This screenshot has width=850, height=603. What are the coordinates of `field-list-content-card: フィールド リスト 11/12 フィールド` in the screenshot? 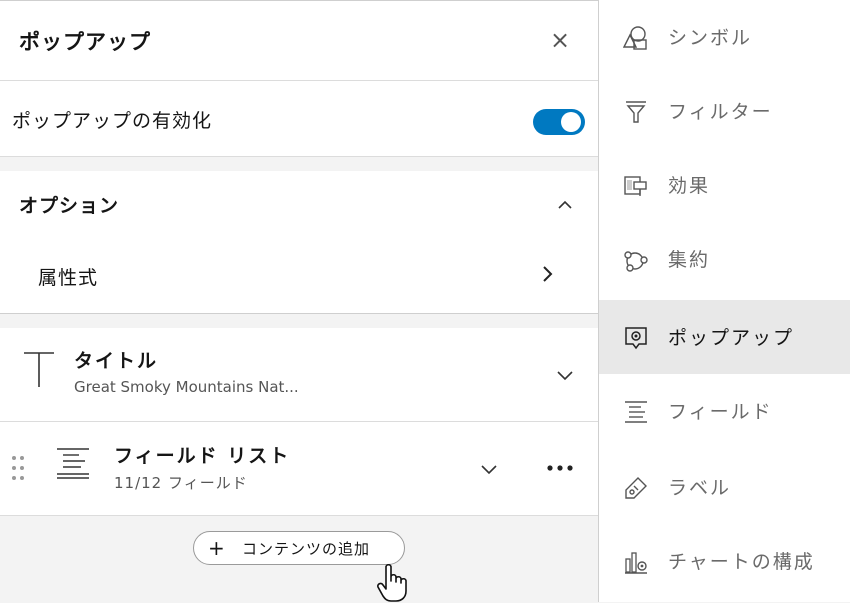 It's located at (299, 469).